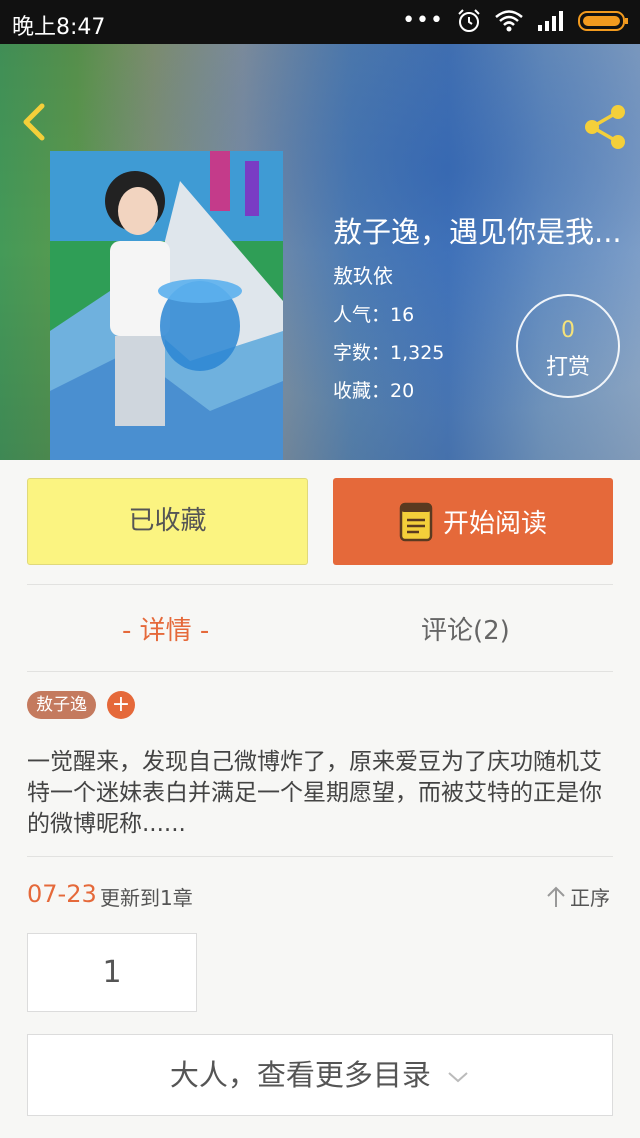 The height and width of the screenshot is (1138, 640). I want to click on popularity-stat: 人气：16, so click(374, 315).